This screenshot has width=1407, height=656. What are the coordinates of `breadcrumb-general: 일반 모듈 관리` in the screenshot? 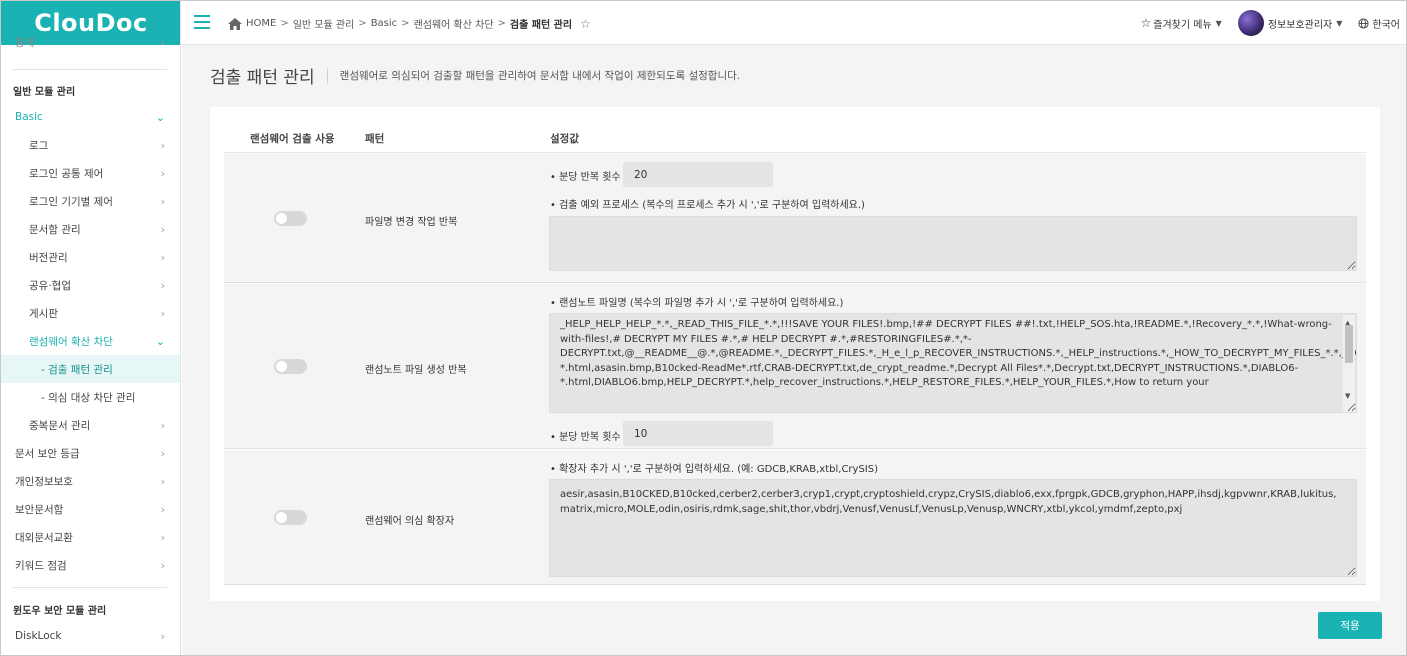 It's located at (324, 23).